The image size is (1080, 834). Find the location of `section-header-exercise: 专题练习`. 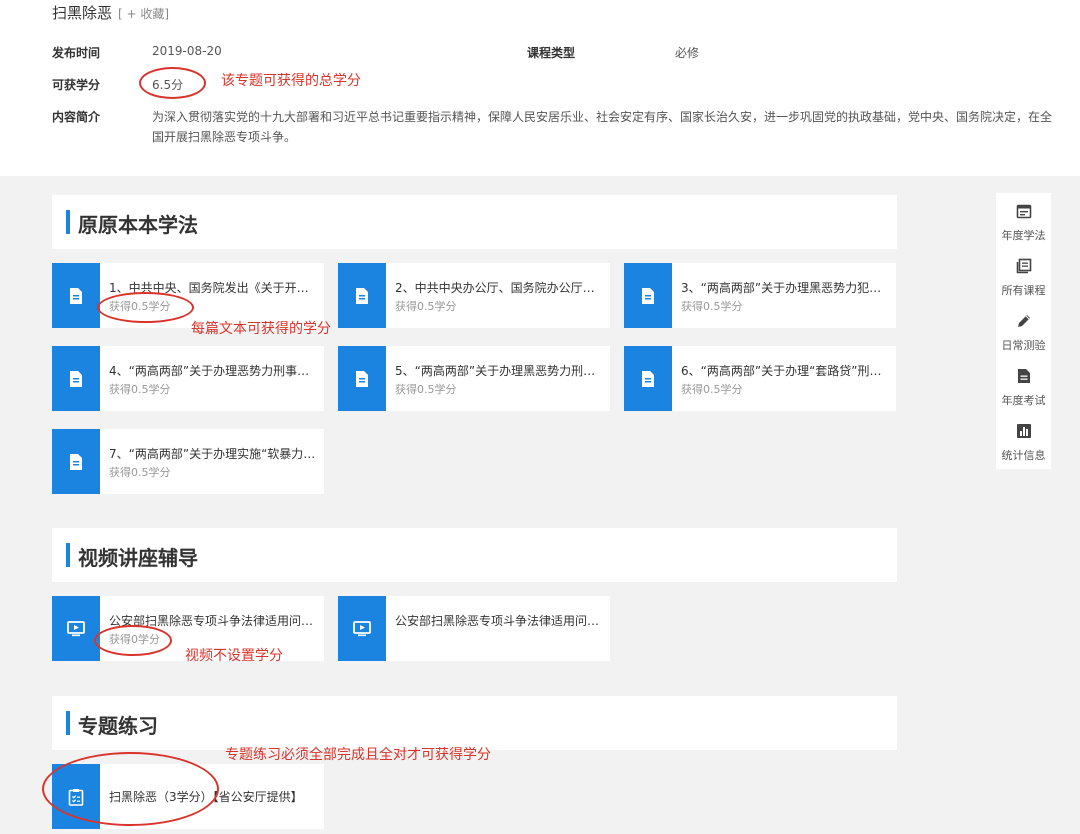

section-header-exercise: 专题练习 is located at coordinates (474, 723).